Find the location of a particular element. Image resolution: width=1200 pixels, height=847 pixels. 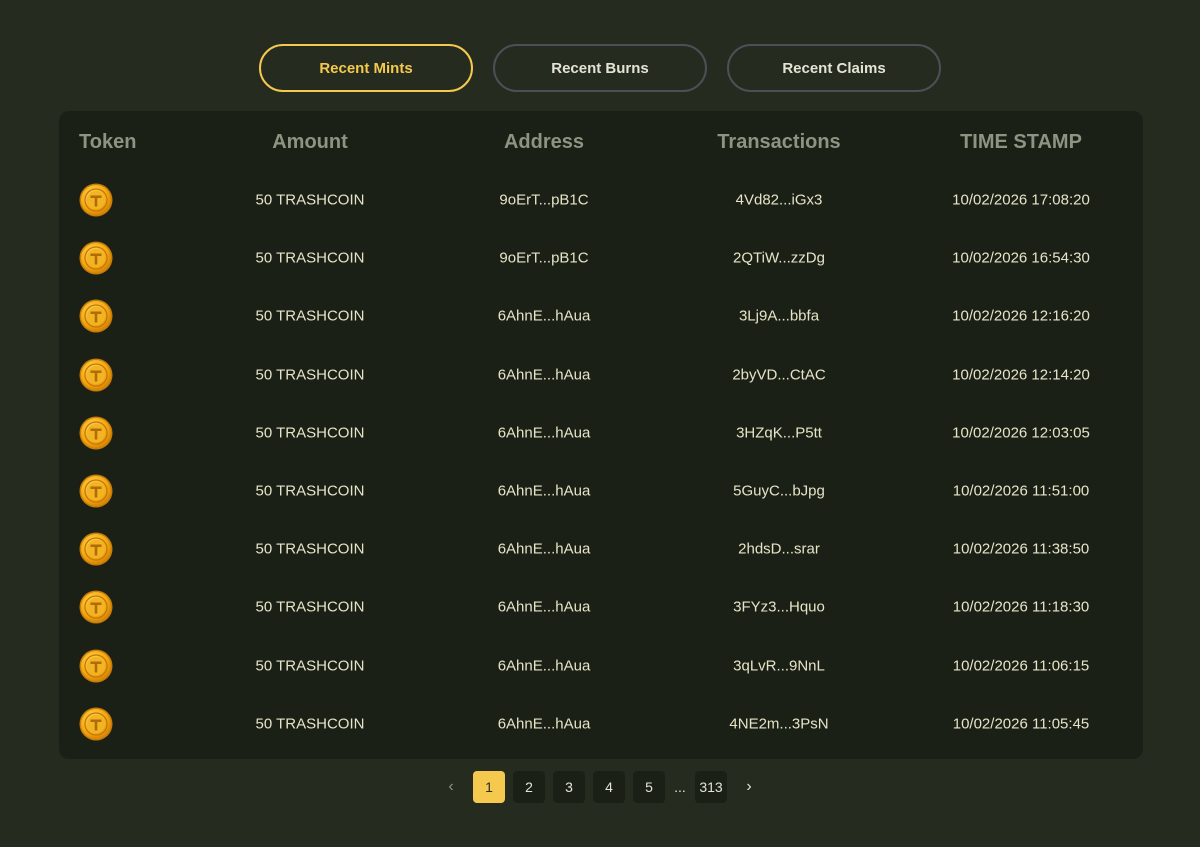

cell-timestamp: 10/02/2026 11:06:15 is located at coordinates (1021, 666).